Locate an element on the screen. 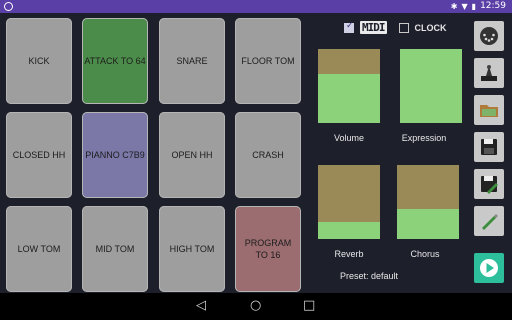 The height and width of the screenshot is (320, 512). save-button is located at coordinates (489, 147).